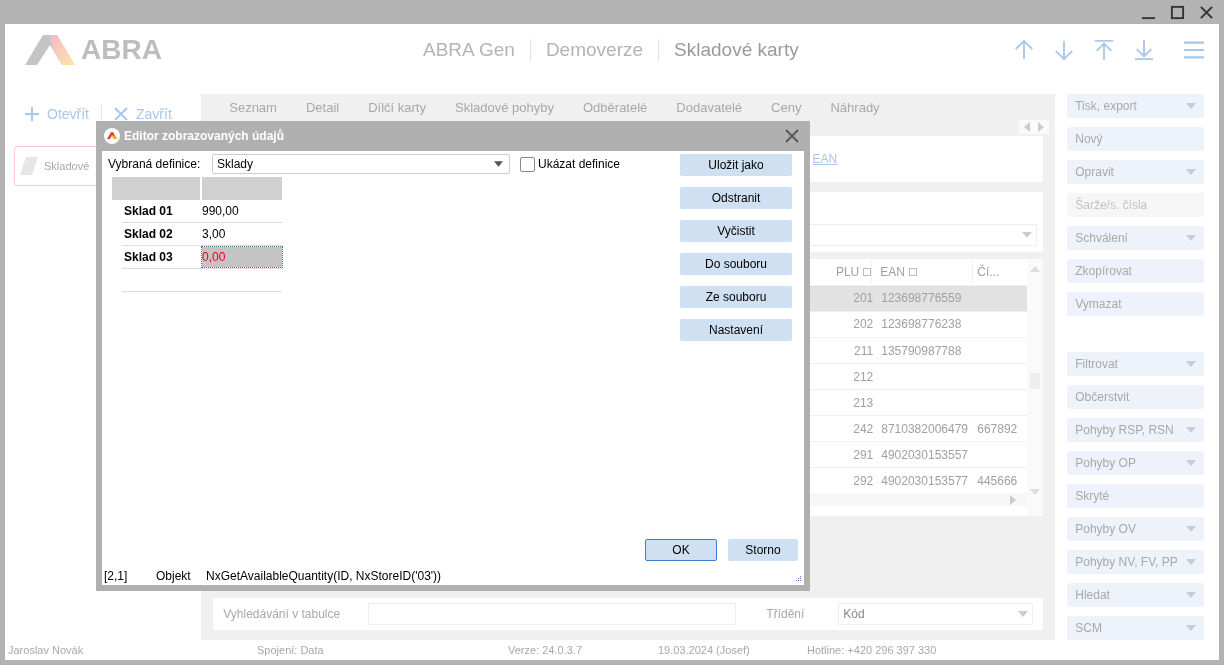 Image resolution: width=1224 pixels, height=665 pixels. Describe the element at coordinates (704, 650) in the screenshot. I see `status-text: 19.03.2024 (Josef)` at that location.